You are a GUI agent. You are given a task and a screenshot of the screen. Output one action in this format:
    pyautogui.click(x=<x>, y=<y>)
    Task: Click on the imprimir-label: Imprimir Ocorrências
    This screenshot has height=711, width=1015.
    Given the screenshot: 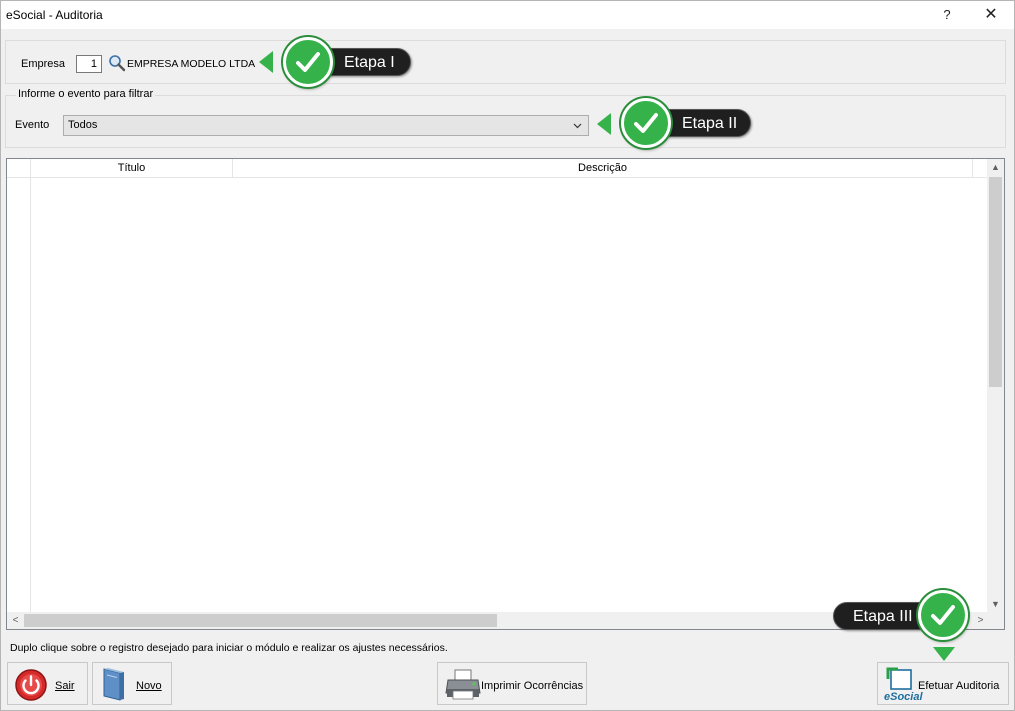 What is the action you would take?
    pyautogui.click(x=532, y=686)
    